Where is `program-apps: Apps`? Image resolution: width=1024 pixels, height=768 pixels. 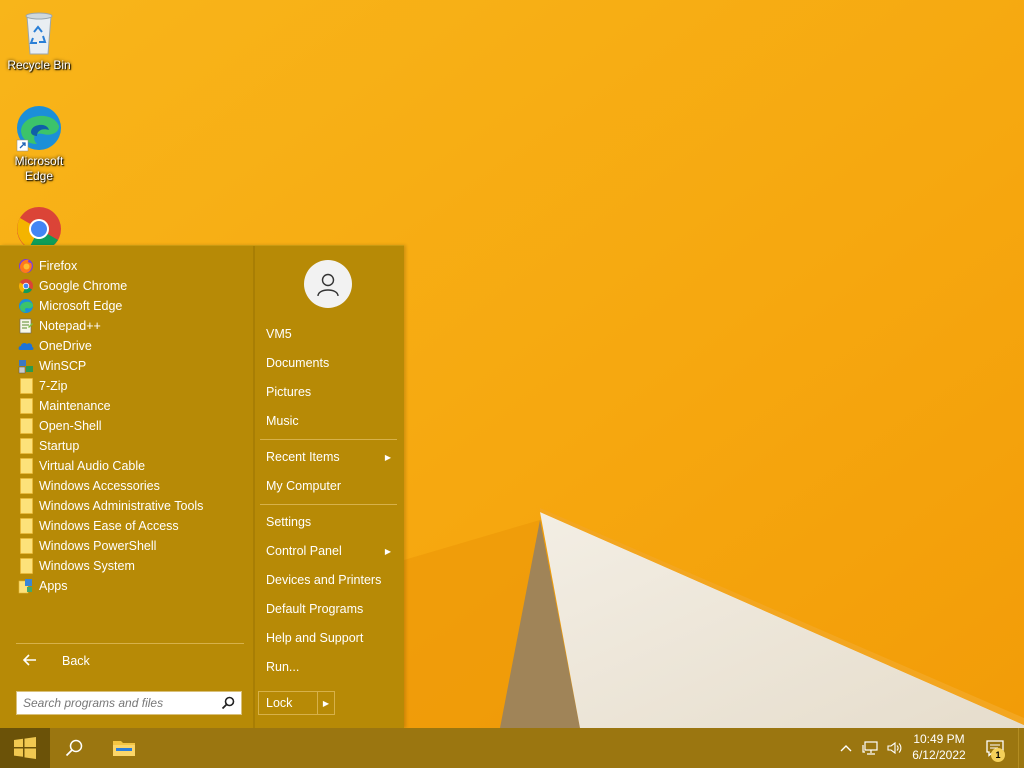 program-apps: Apps is located at coordinates (129, 586).